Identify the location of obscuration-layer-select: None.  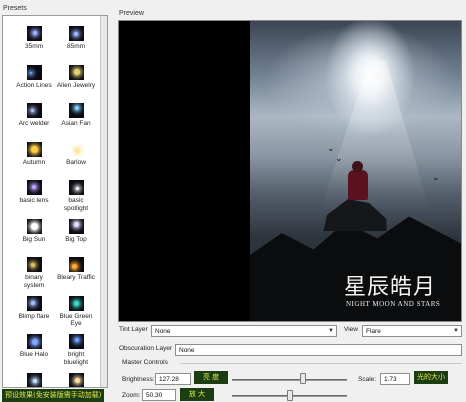
(318, 350).